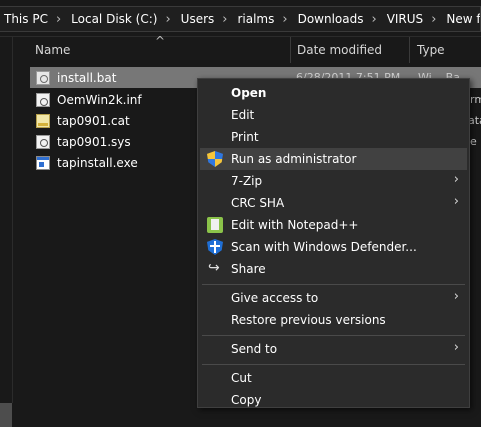 The height and width of the screenshot is (427, 481). Describe the element at coordinates (43, 99) in the screenshot. I see `setup-info-file-icon` at that location.